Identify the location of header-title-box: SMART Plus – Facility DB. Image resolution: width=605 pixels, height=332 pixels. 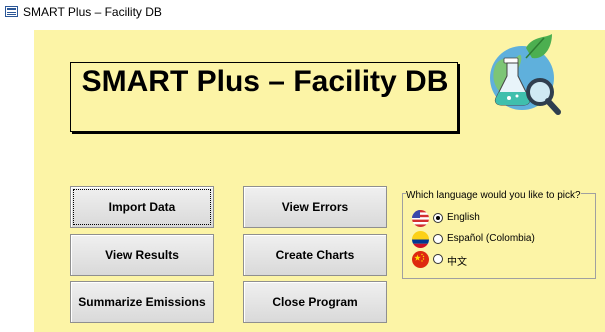
(264, 97).